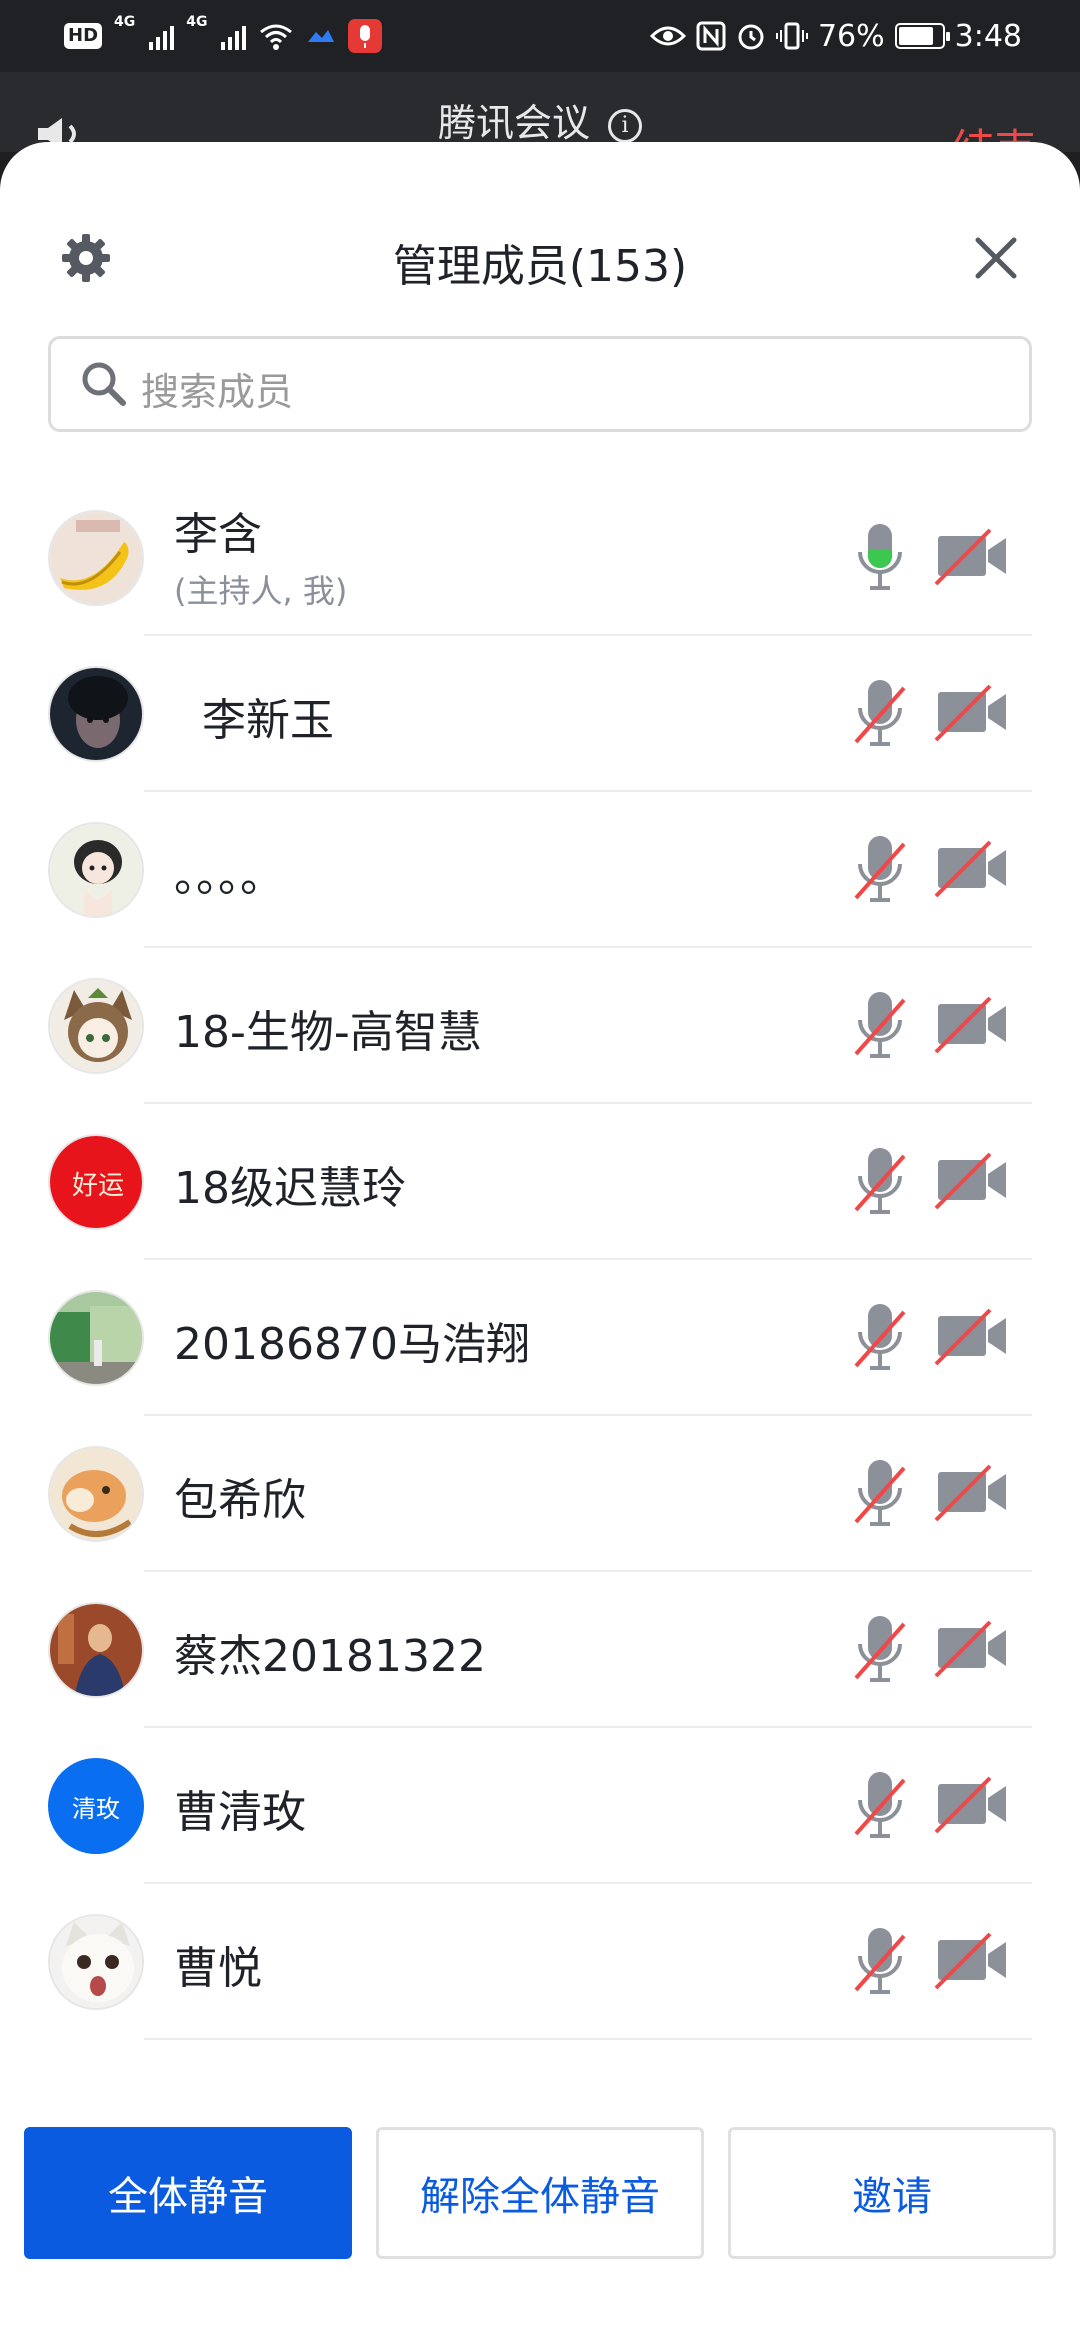 The image size is (1080, 2340). I want to click on member-row: 包希欣, so click(540, 1494).